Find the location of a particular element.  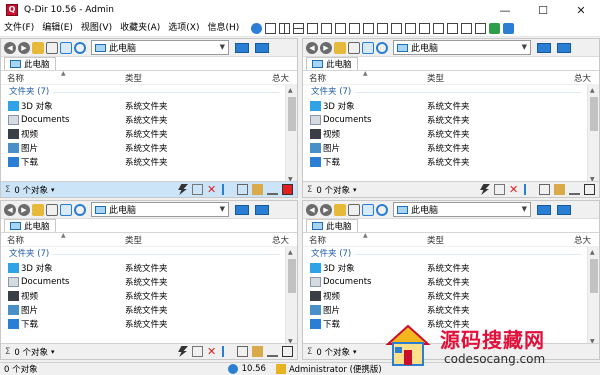

layout-7-icon is located at coordinates (355, 28).